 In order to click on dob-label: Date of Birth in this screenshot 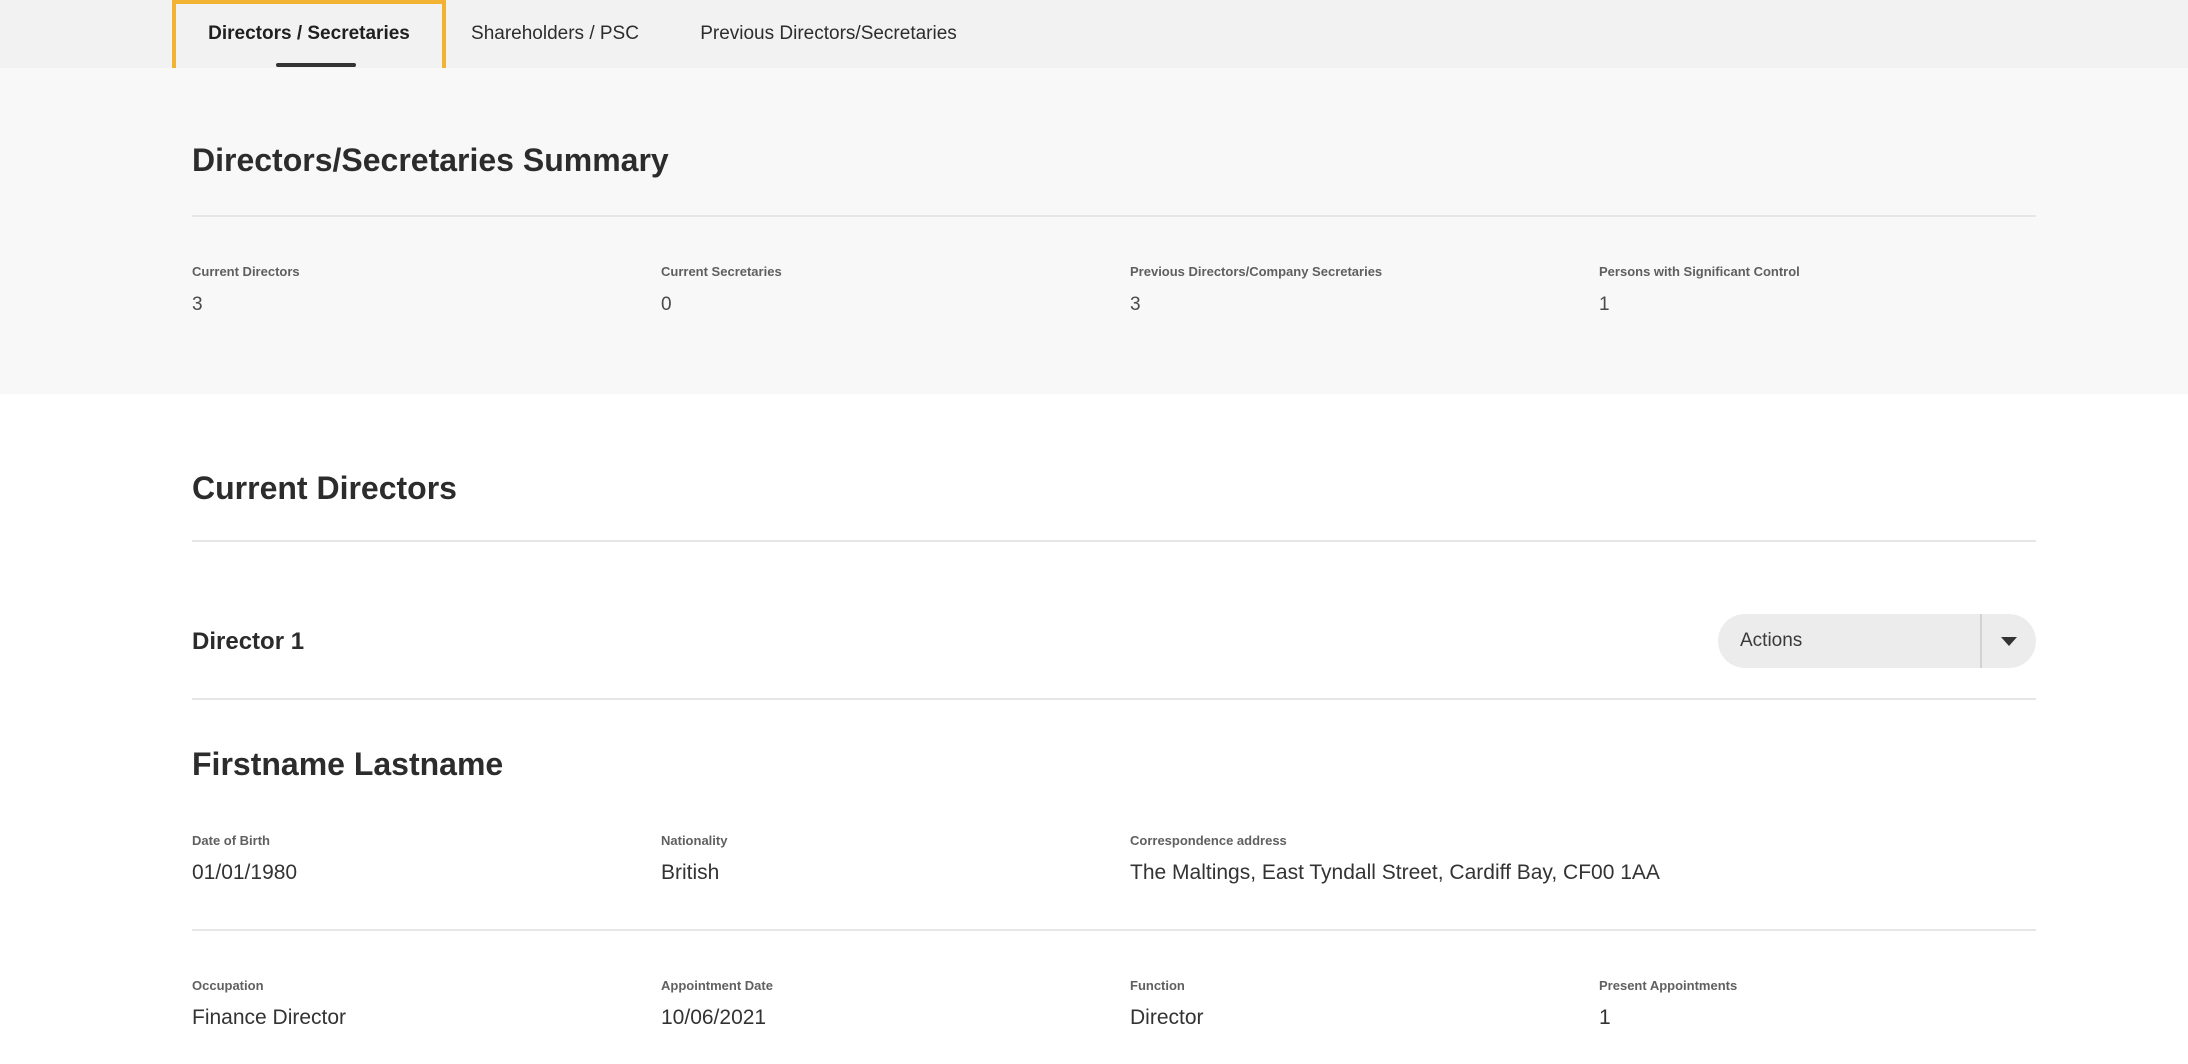, I will do `click(231, 840)`.